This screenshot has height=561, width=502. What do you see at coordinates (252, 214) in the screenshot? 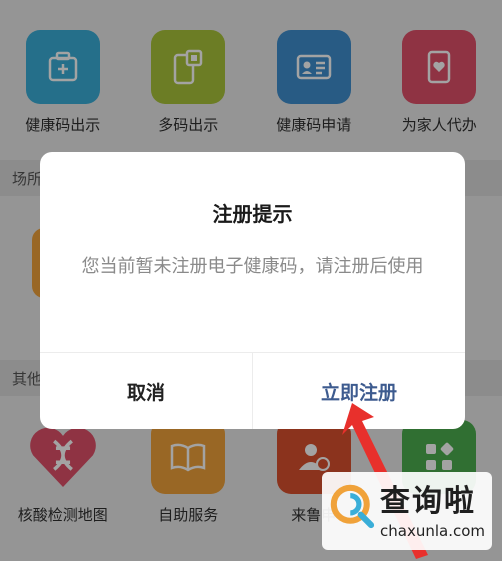
I see `dialog-title: 注册提示` at bounding box center [252, 214].